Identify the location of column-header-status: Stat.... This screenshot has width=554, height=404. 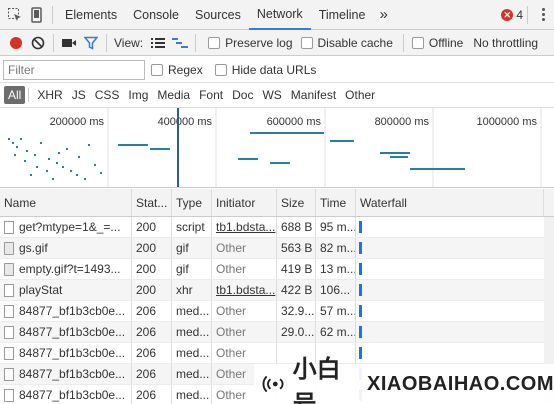
(152, 202).